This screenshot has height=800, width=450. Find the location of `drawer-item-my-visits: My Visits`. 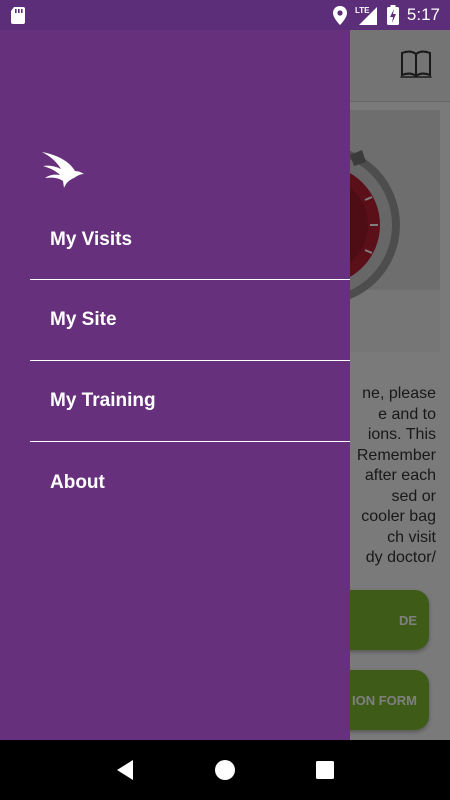

drawer-item-my-visits: My Visits is located at coordinates (190, 240).